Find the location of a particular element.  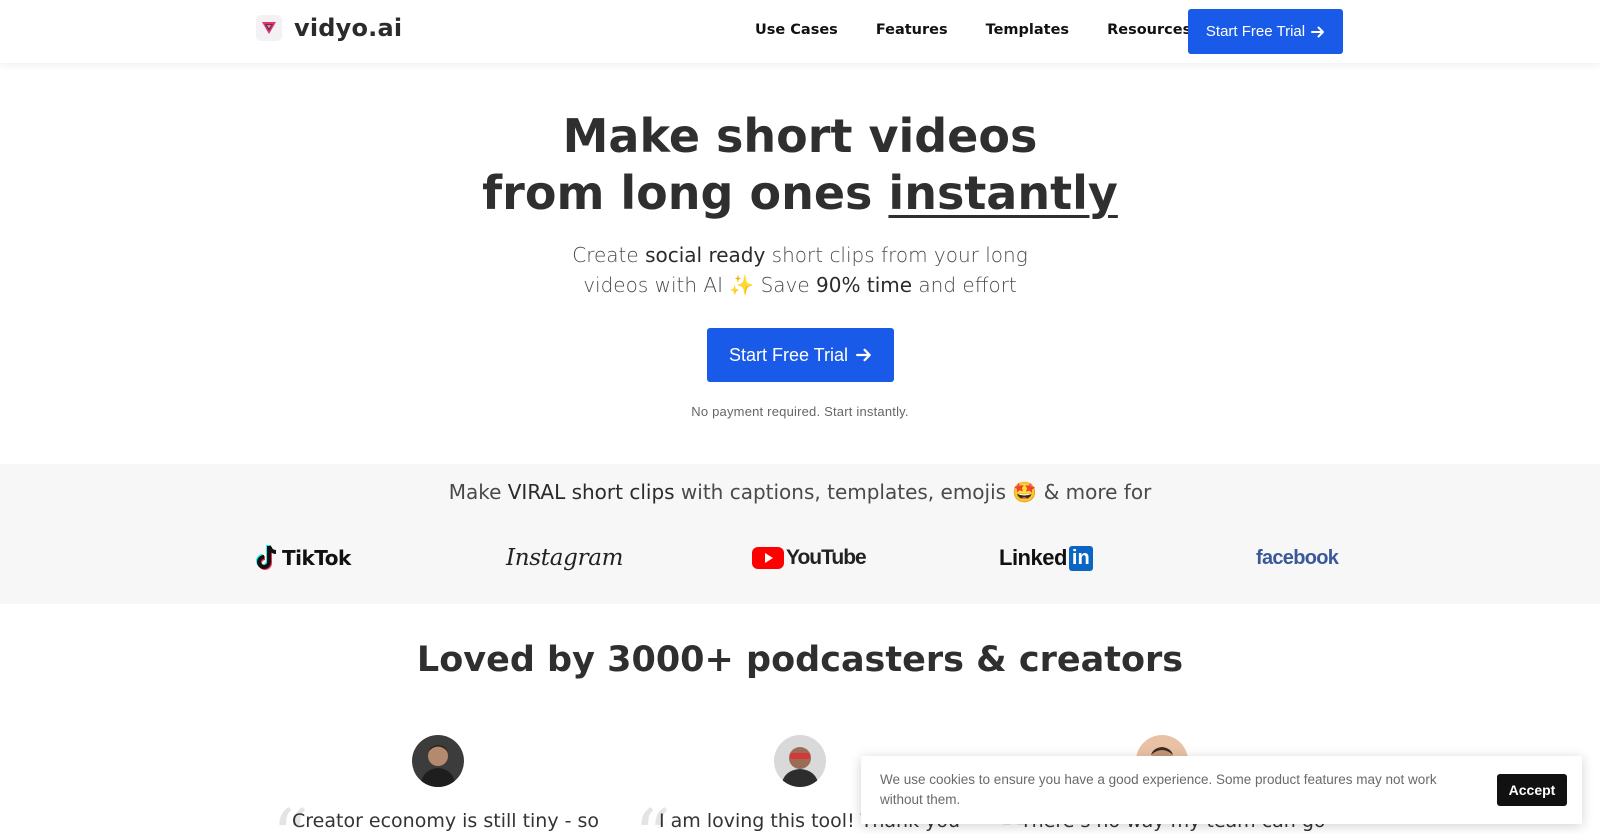

hero-sub-text: videos with AI ✨ Save is located at coordinates (700, 285).